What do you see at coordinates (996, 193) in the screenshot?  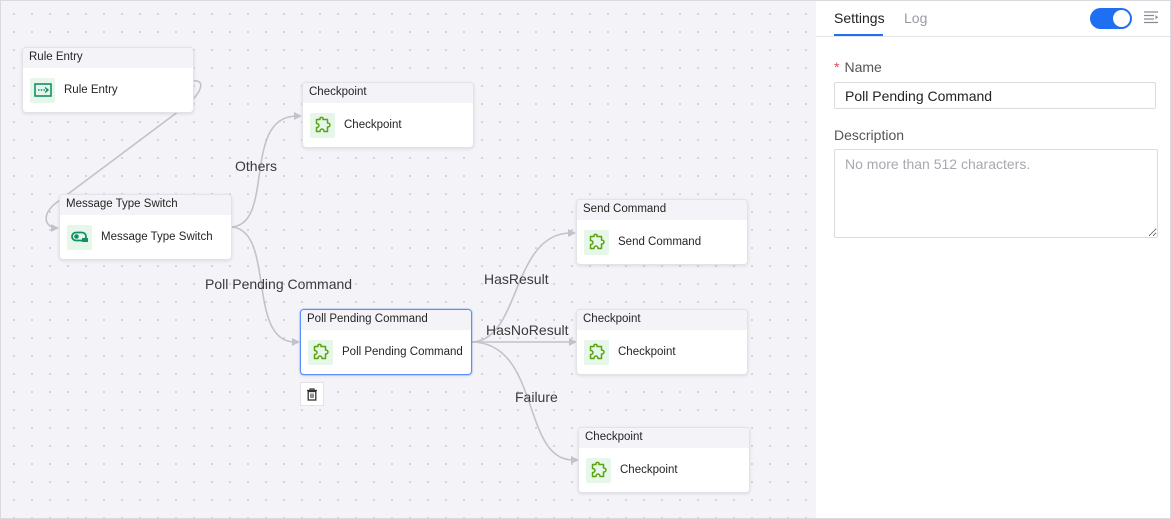 I see `description-input` at bounding box center [996, 193].